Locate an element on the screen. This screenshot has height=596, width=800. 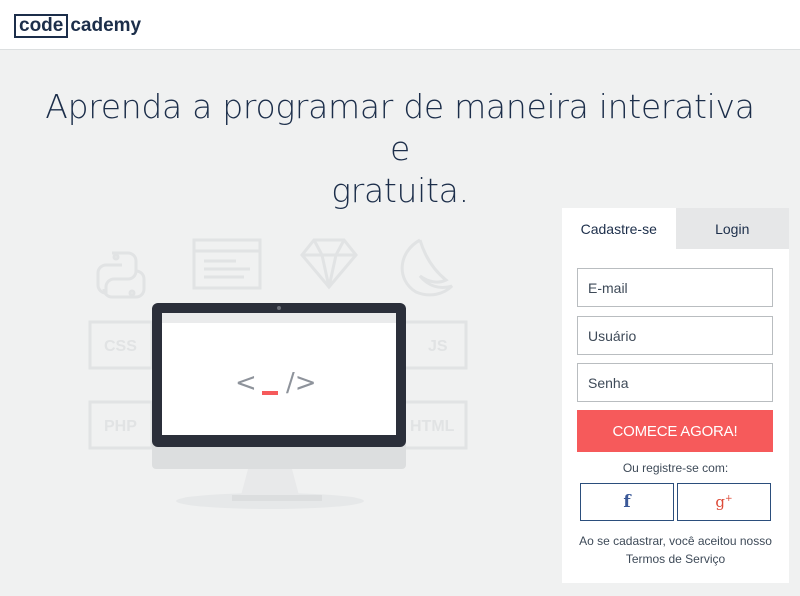
google-plus-icon: g+ is located at coordinates (723, 502).